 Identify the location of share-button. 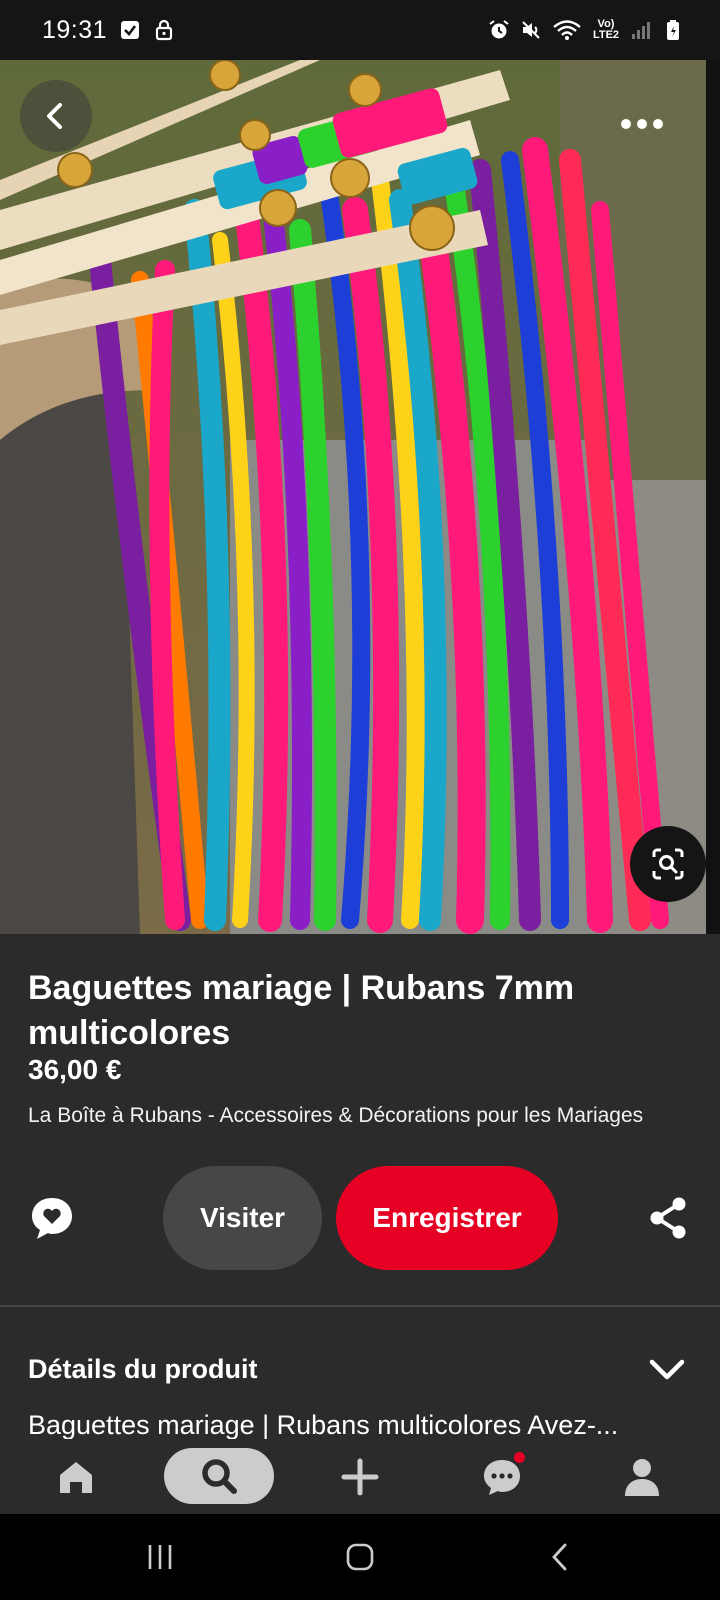
(668, 1218).